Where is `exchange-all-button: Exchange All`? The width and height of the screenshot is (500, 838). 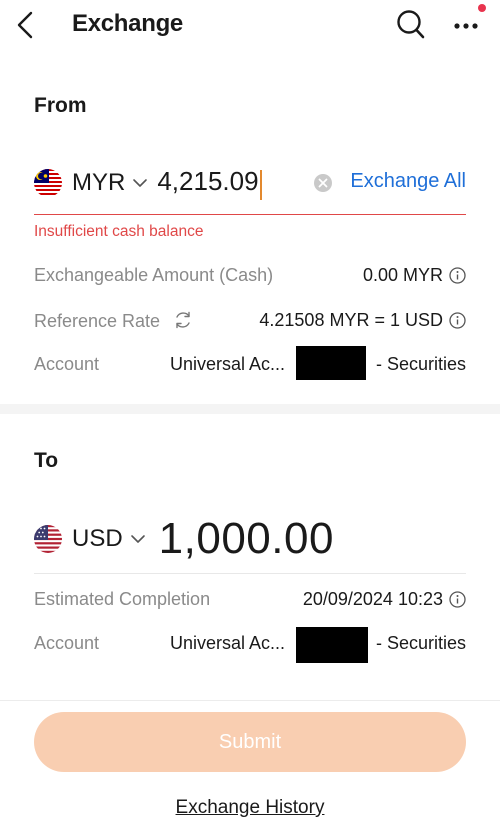 exchange-all-button: Exchange All is located at coordinates (408, 181).